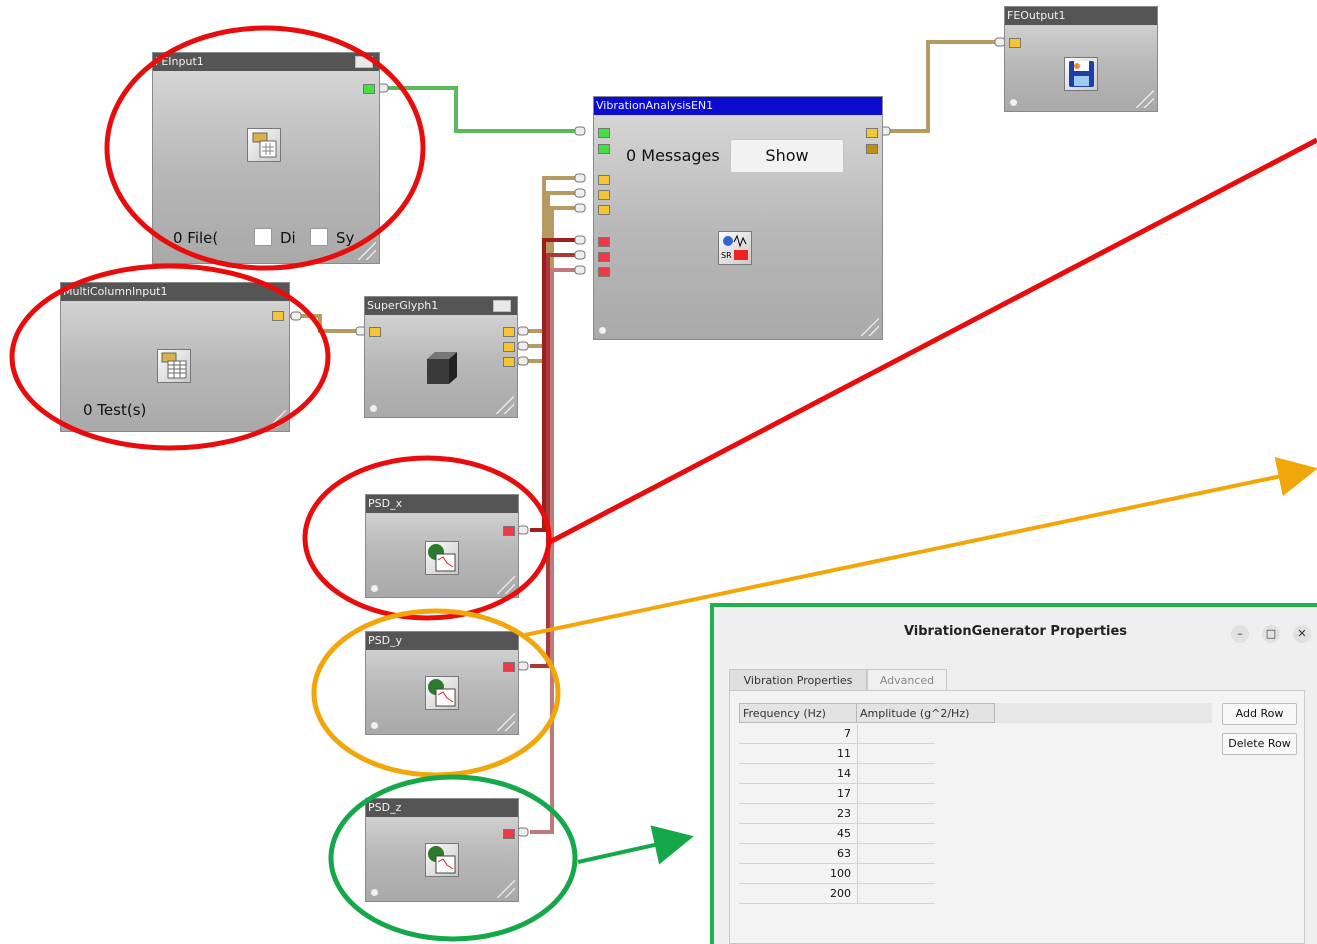 The image size is (1317, 944). Describe the element at coordinates (798, 754) in the screenshot. I see `table-row-frequency: 11` at that location.